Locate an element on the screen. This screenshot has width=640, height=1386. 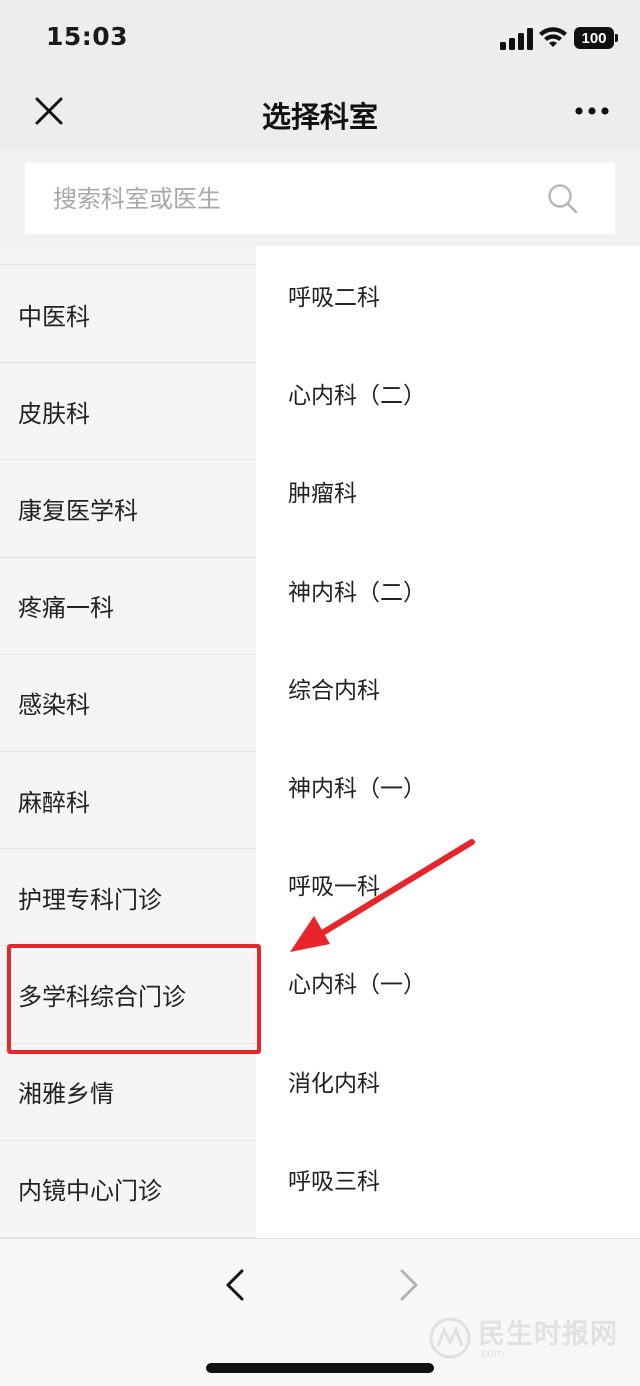
more-icon is located at coordinates (592, 111).